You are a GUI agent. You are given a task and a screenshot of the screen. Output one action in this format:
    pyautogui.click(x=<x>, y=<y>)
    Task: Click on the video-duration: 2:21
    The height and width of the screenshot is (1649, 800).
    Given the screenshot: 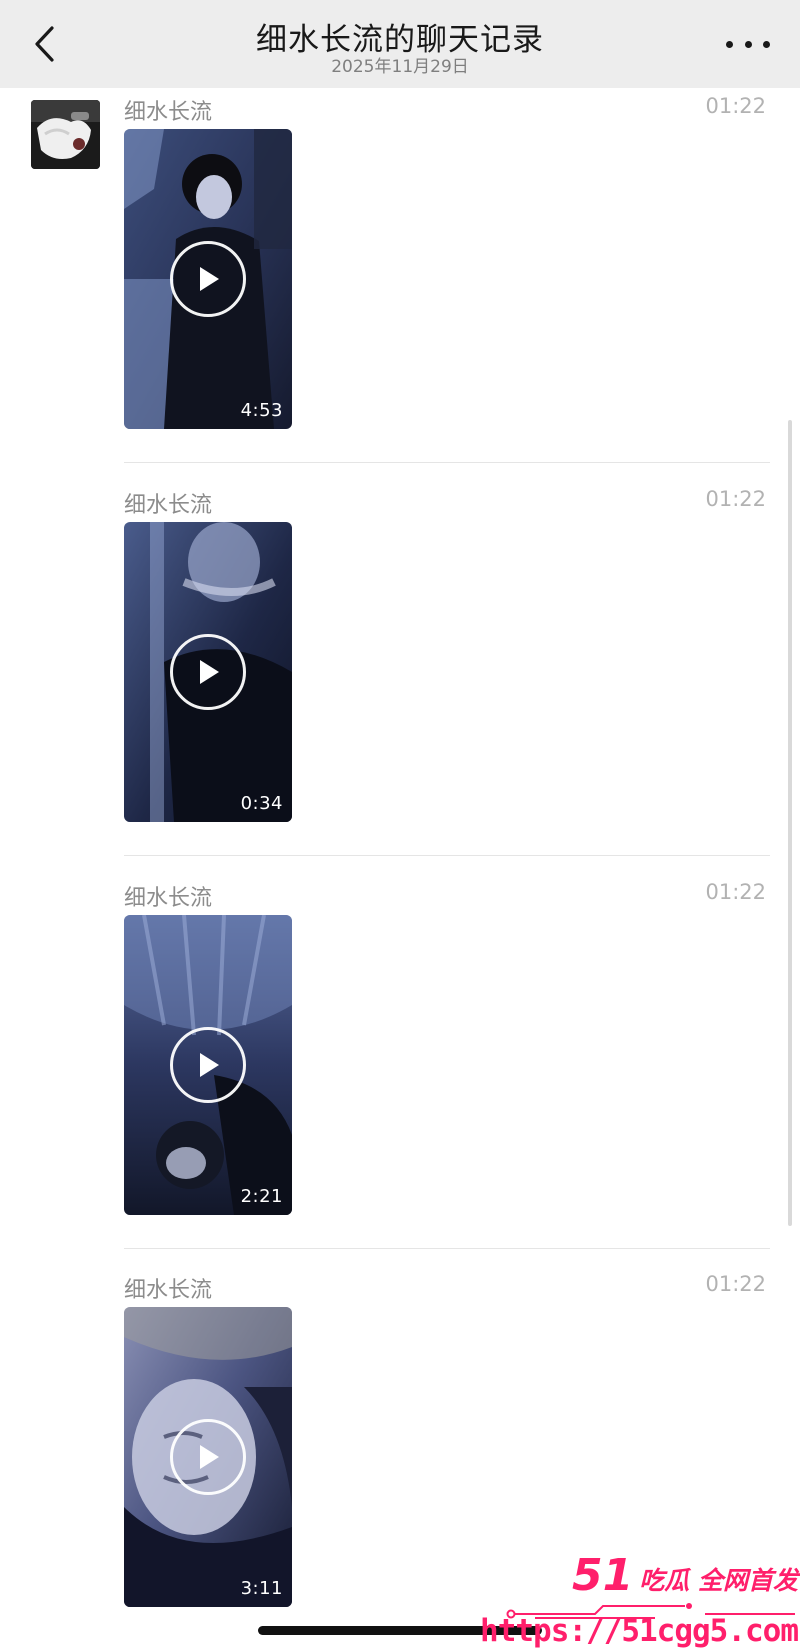 What is the action you would take?
    pyautogui.click(x=261, y=1196)
    